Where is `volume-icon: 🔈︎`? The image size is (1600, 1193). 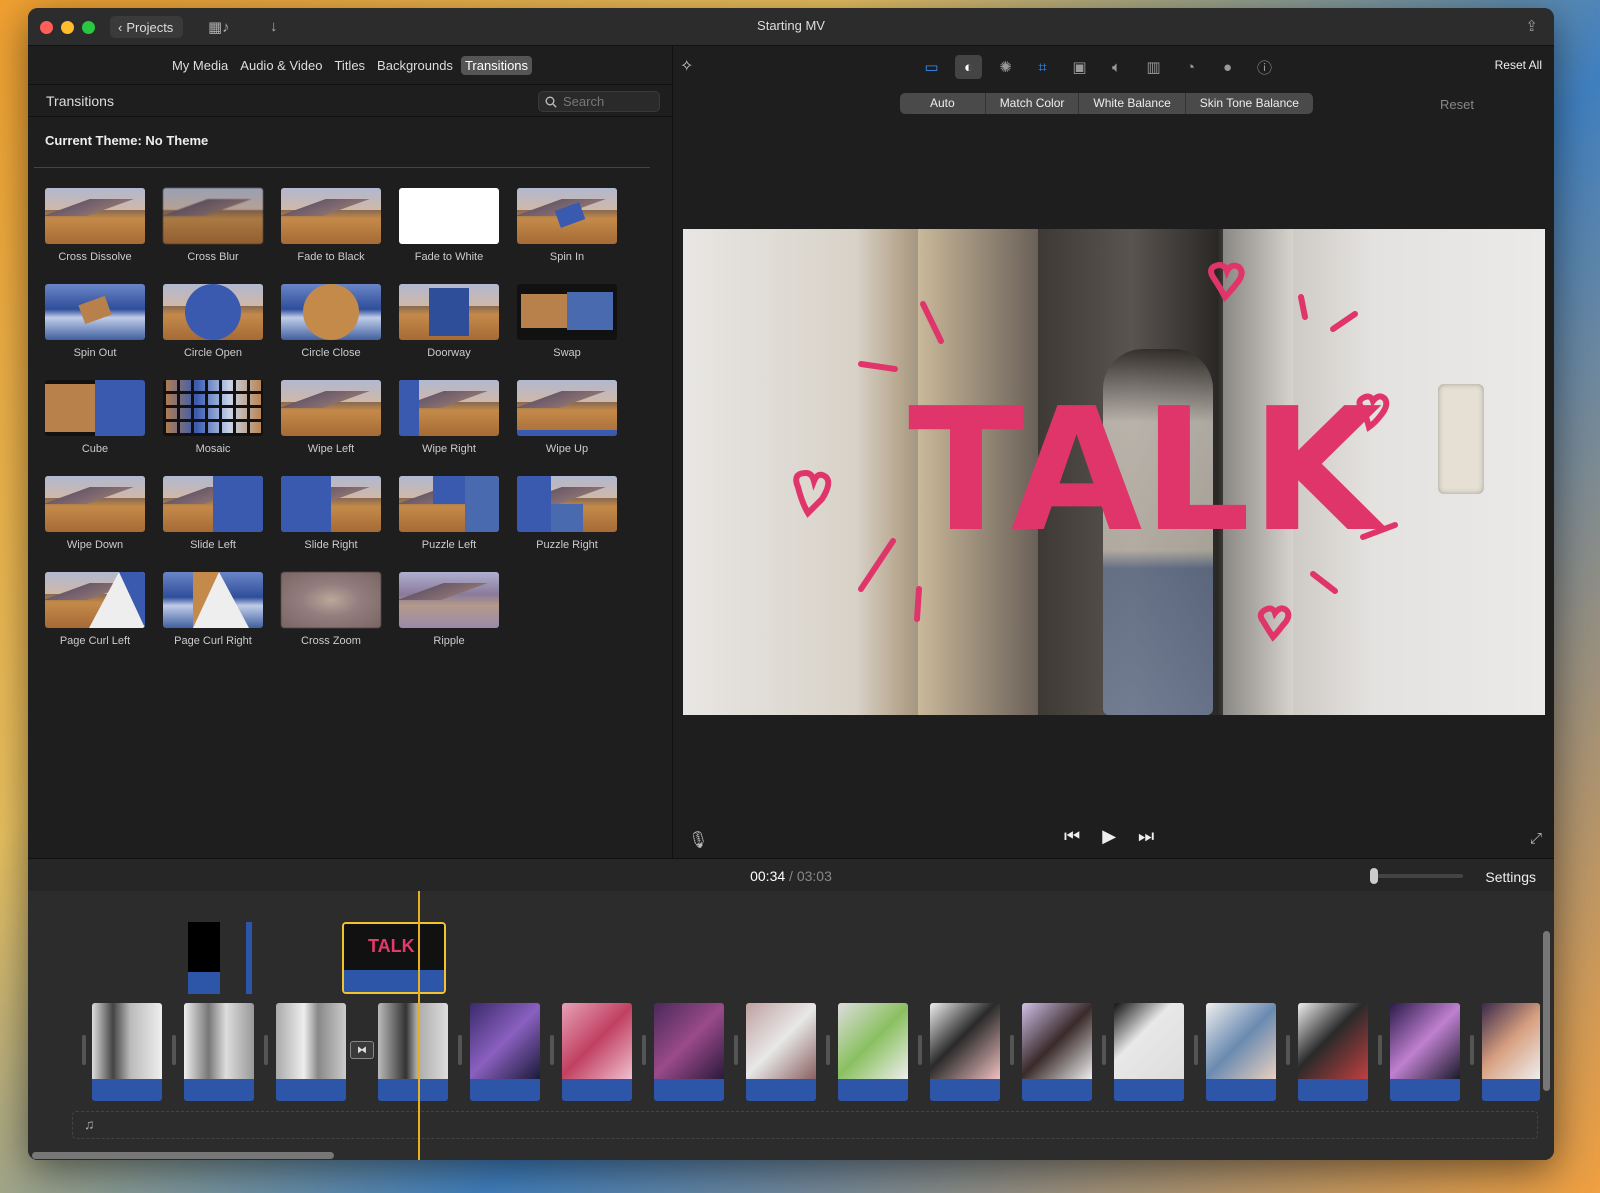
volume-icon: 🔈︎ is located at coordinates (1116, 67).